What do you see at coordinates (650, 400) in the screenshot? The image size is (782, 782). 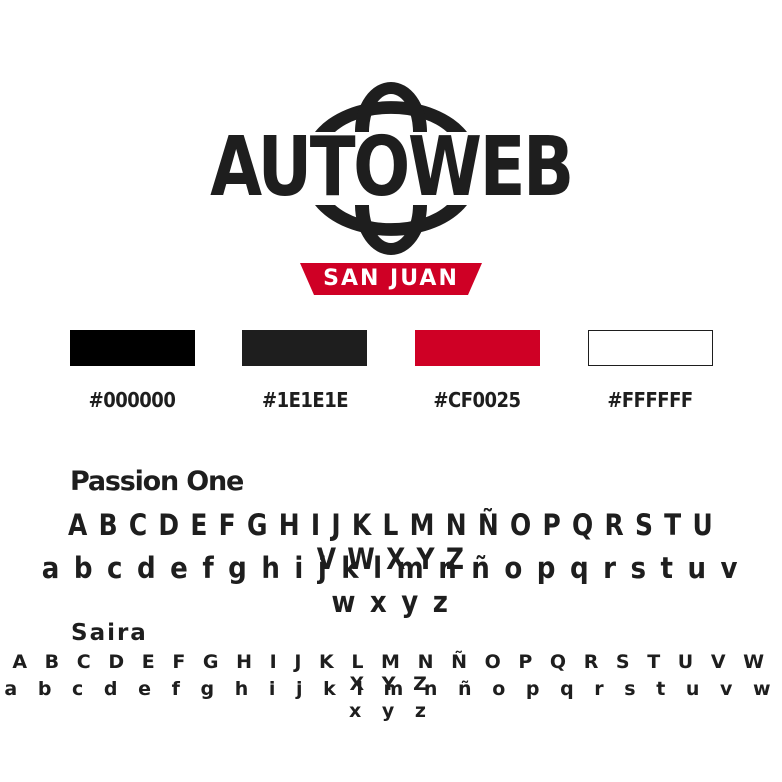 I see `swatch-label-white: #FFFFFF` at bounding box center [650, 400].